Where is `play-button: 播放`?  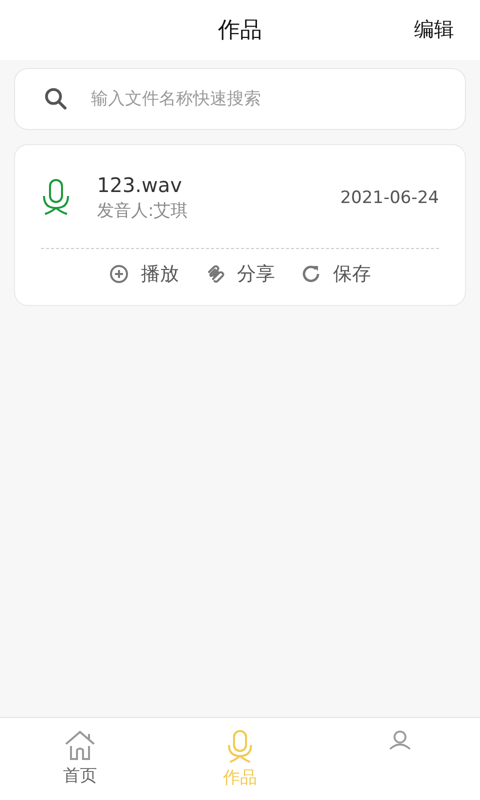 play-button: 播放 is located at coordinates (144, 274).